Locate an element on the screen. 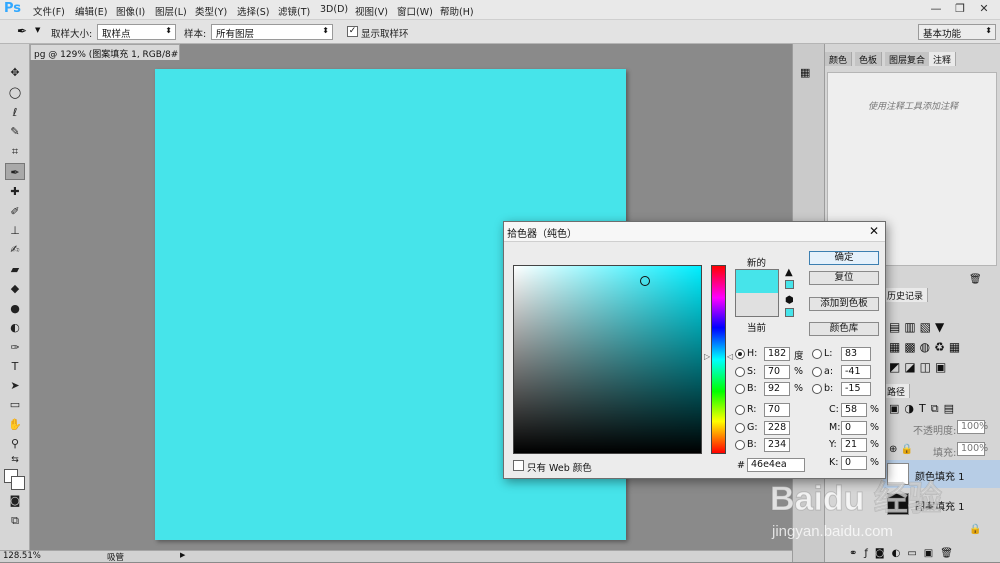  field-y: 21 is located at coordinates (854, 445).